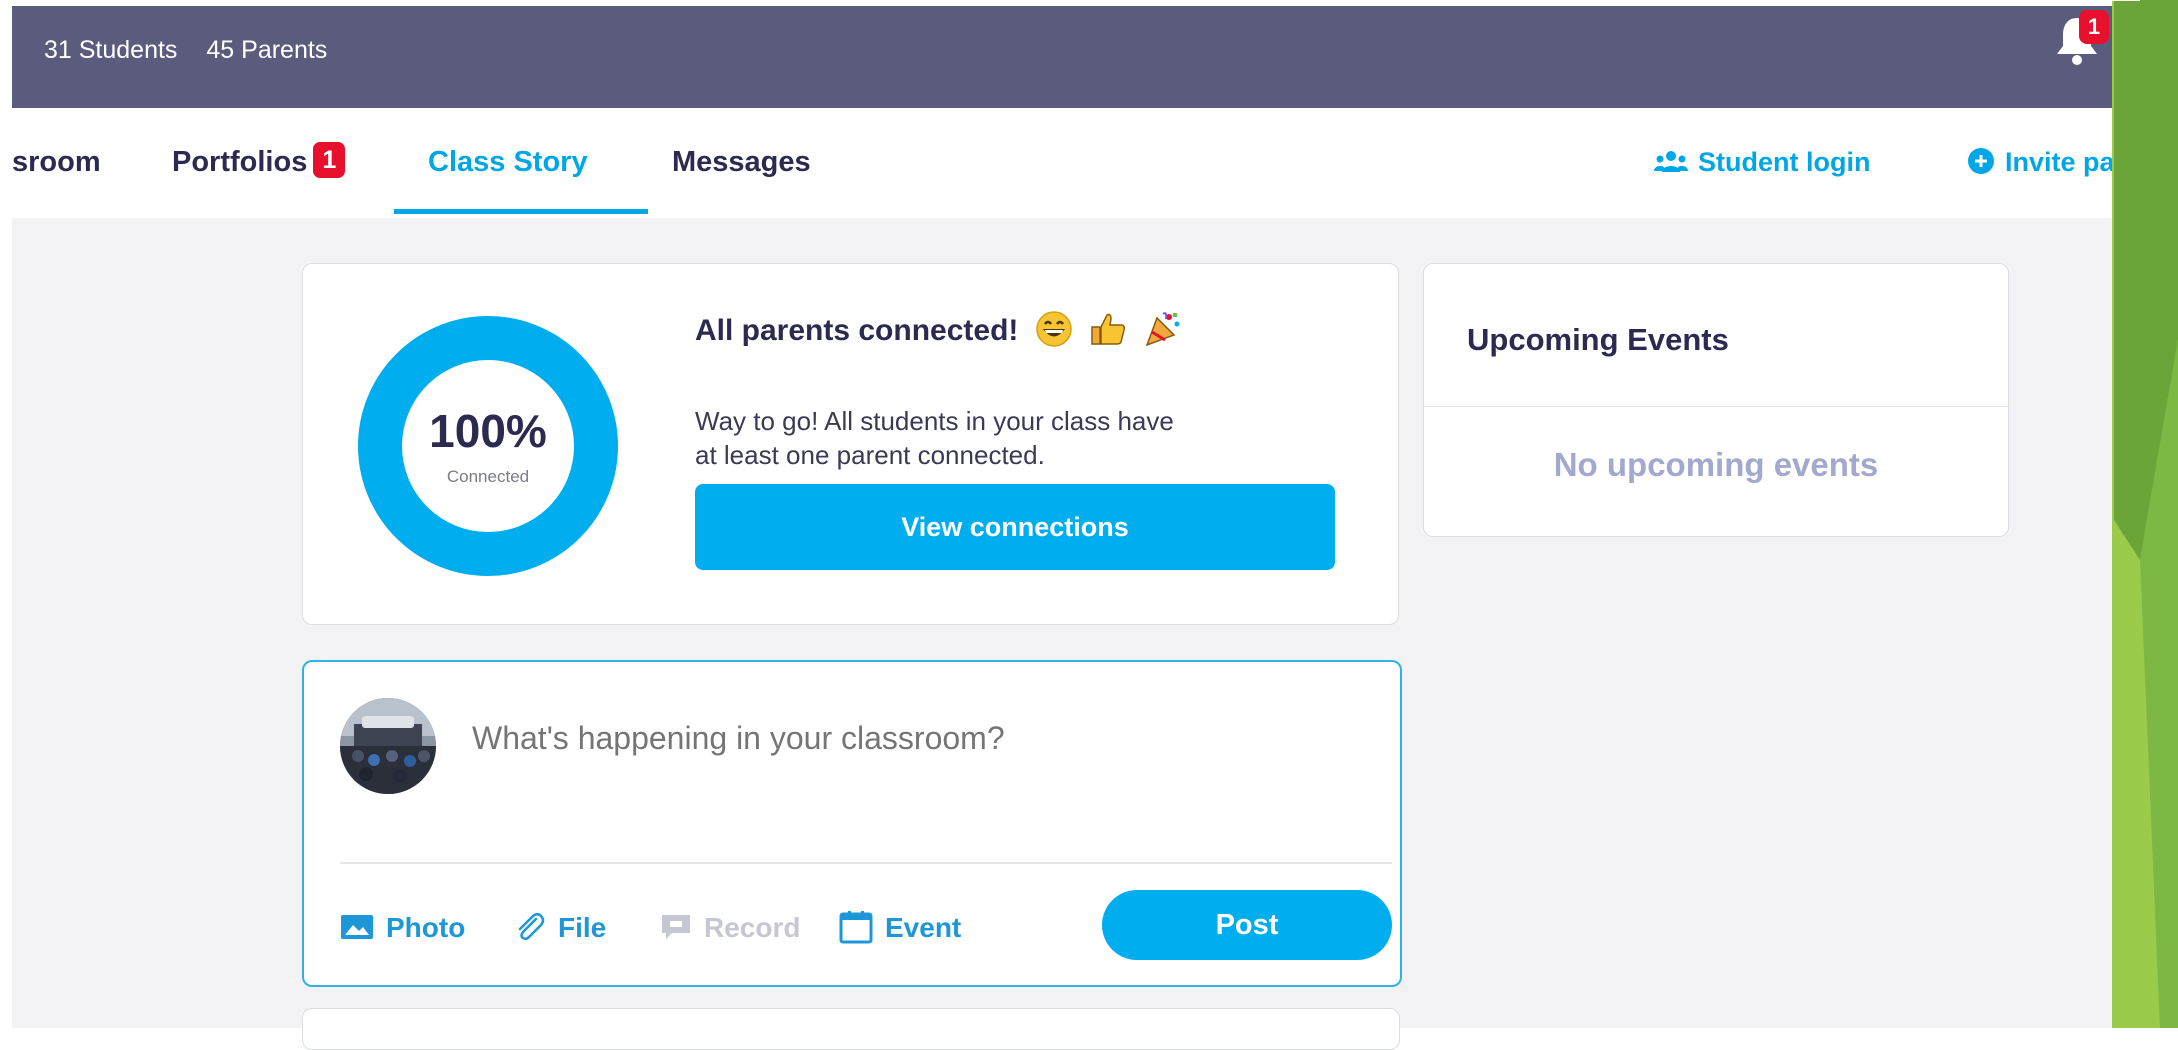 The width and height of the screenshot is (2178, 1050). Describe the element at coordinates (357, 927) in the screenshot. I see `image-icon` at that location.